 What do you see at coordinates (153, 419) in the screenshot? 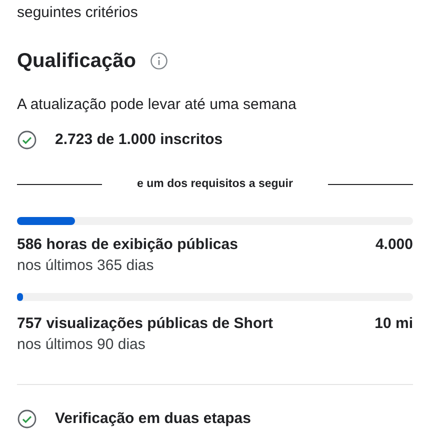
I see `requirement-label: Verificação em duas etapas` at bounding box center [153, 419].